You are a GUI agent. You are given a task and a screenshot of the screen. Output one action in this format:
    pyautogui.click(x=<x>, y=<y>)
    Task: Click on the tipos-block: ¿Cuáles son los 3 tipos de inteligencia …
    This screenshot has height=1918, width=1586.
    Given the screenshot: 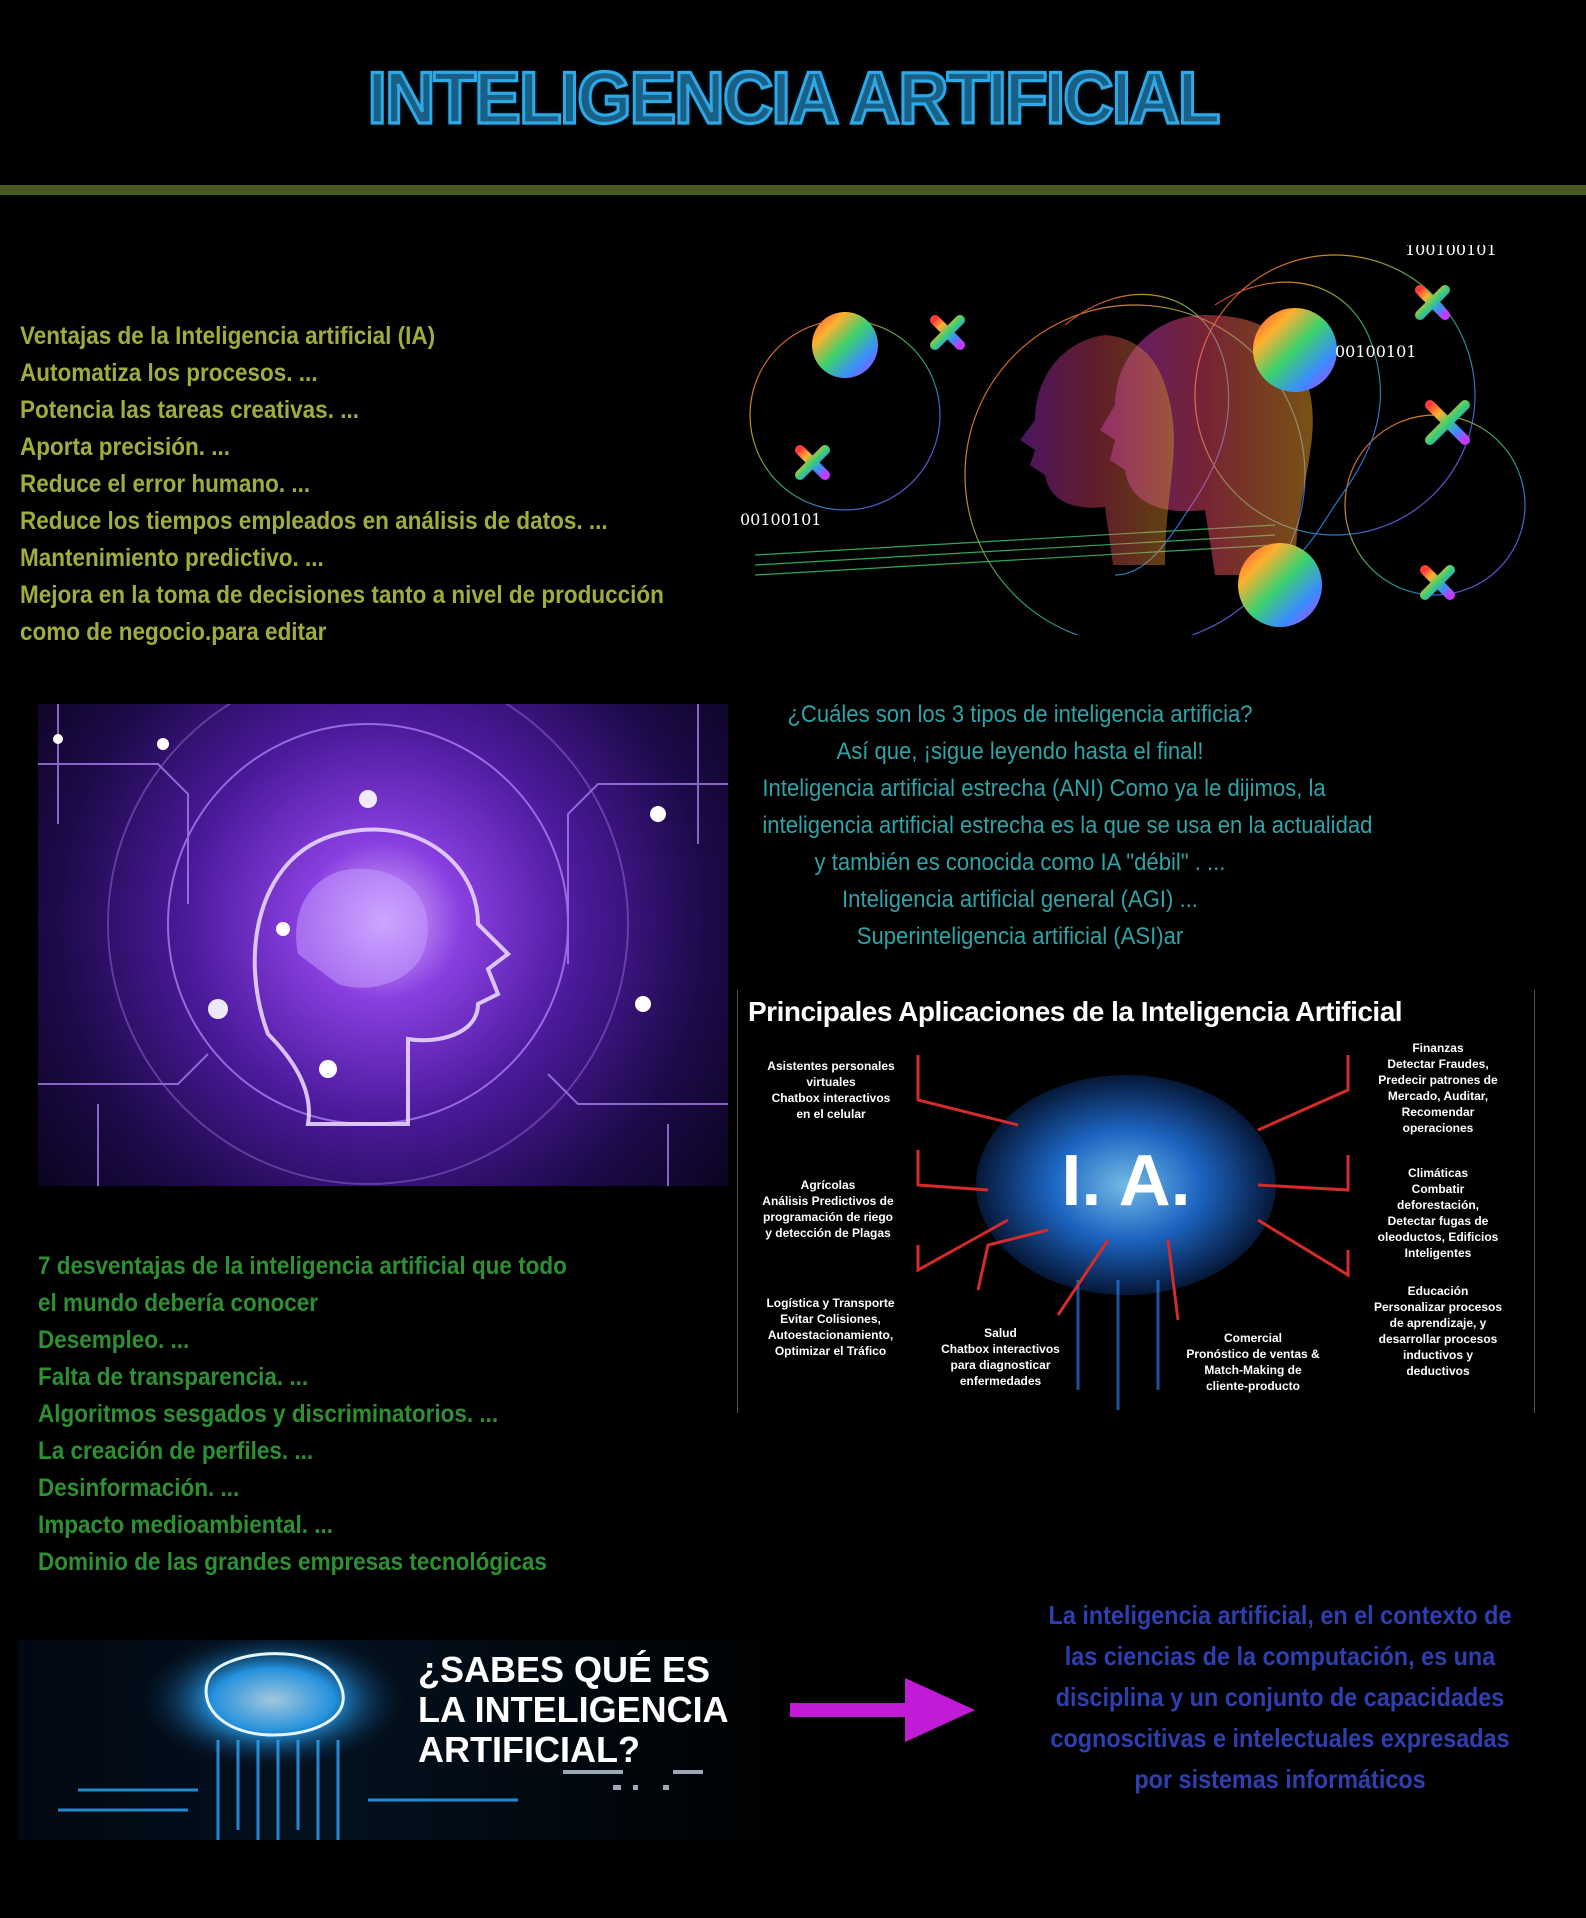 What is the action you would take?
    pyautogui.click(x=1067, y=825)
    